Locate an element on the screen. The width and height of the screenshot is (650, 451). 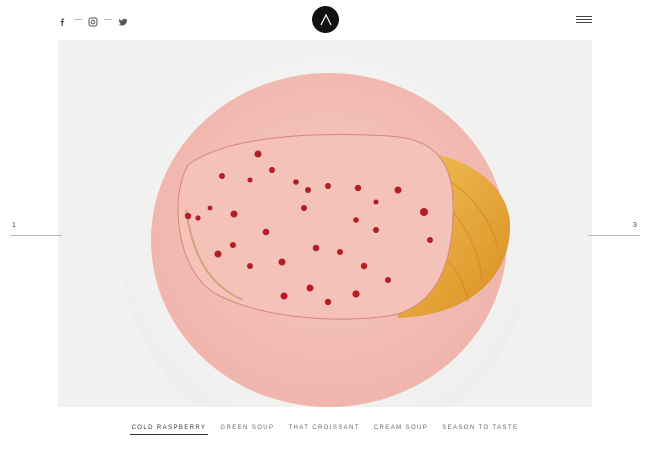
tab-cream-soup: CREAM SOUP is located at coordinates (401, 430).